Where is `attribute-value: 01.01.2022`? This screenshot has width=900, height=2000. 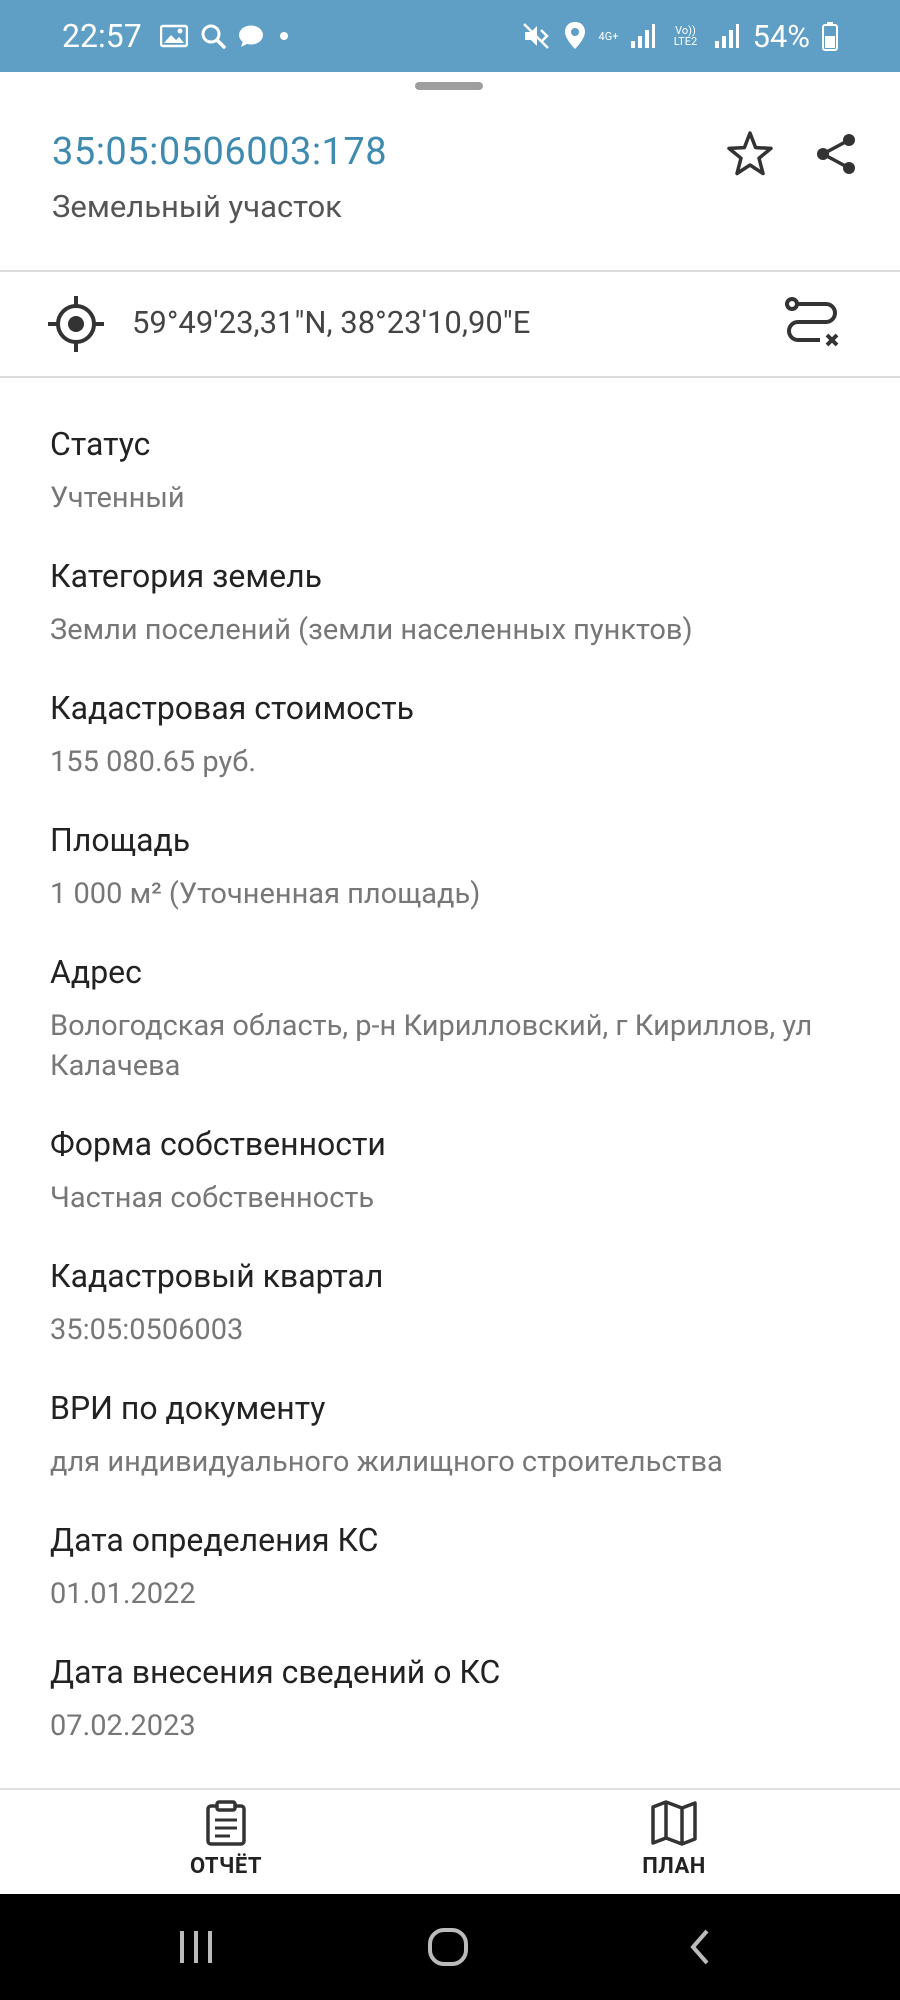 attribute-value: 01.01.2022 is located at coordinates (123, 1594).